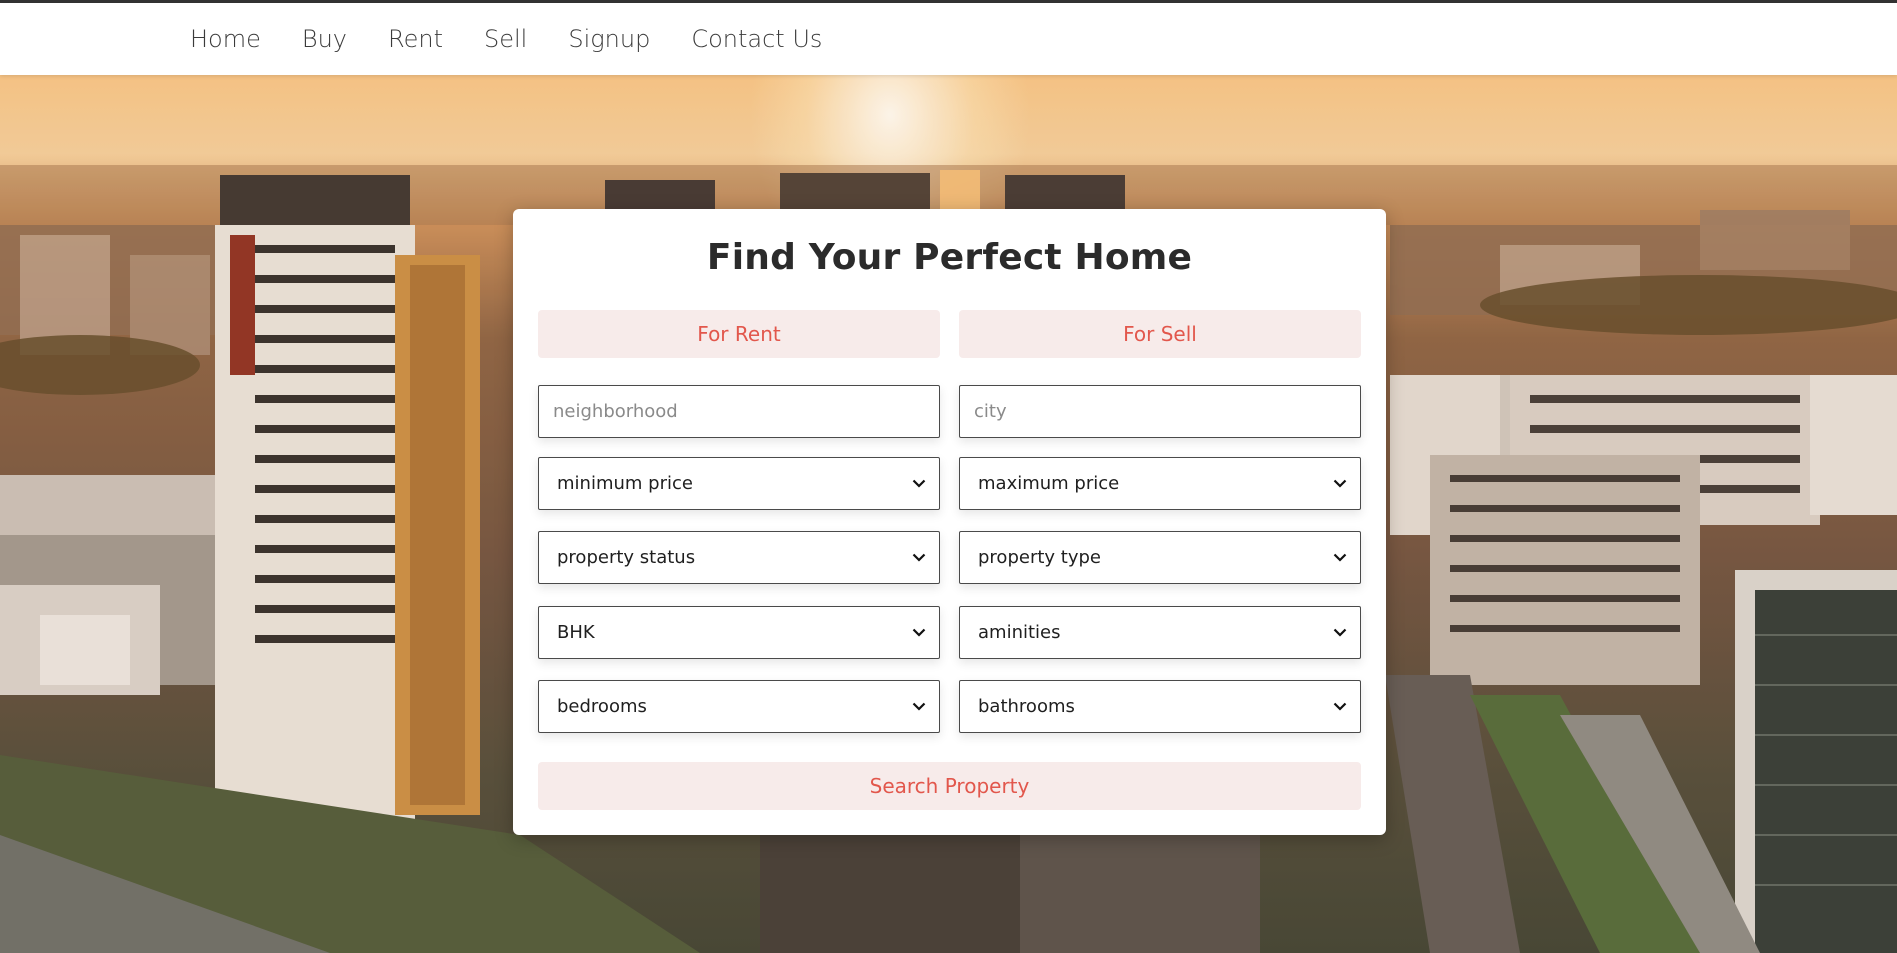 This screenshot has height=953, width=1897. I want to click on bedrooms-value: bedrooms, so click(602, 706).